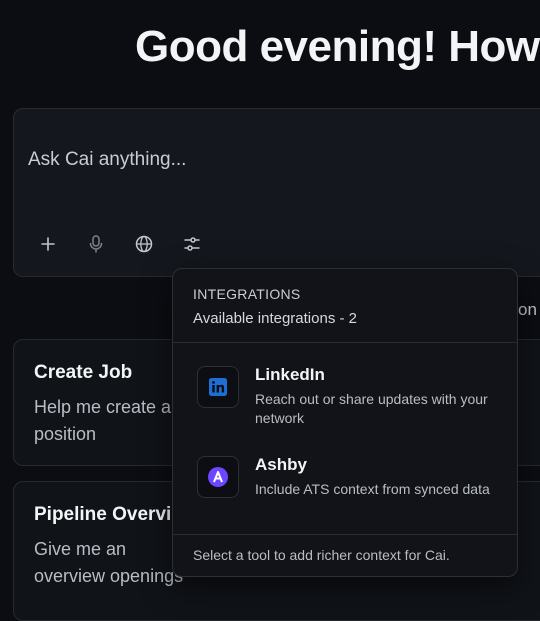  I want to click on integrations-button, so click(192, 244).